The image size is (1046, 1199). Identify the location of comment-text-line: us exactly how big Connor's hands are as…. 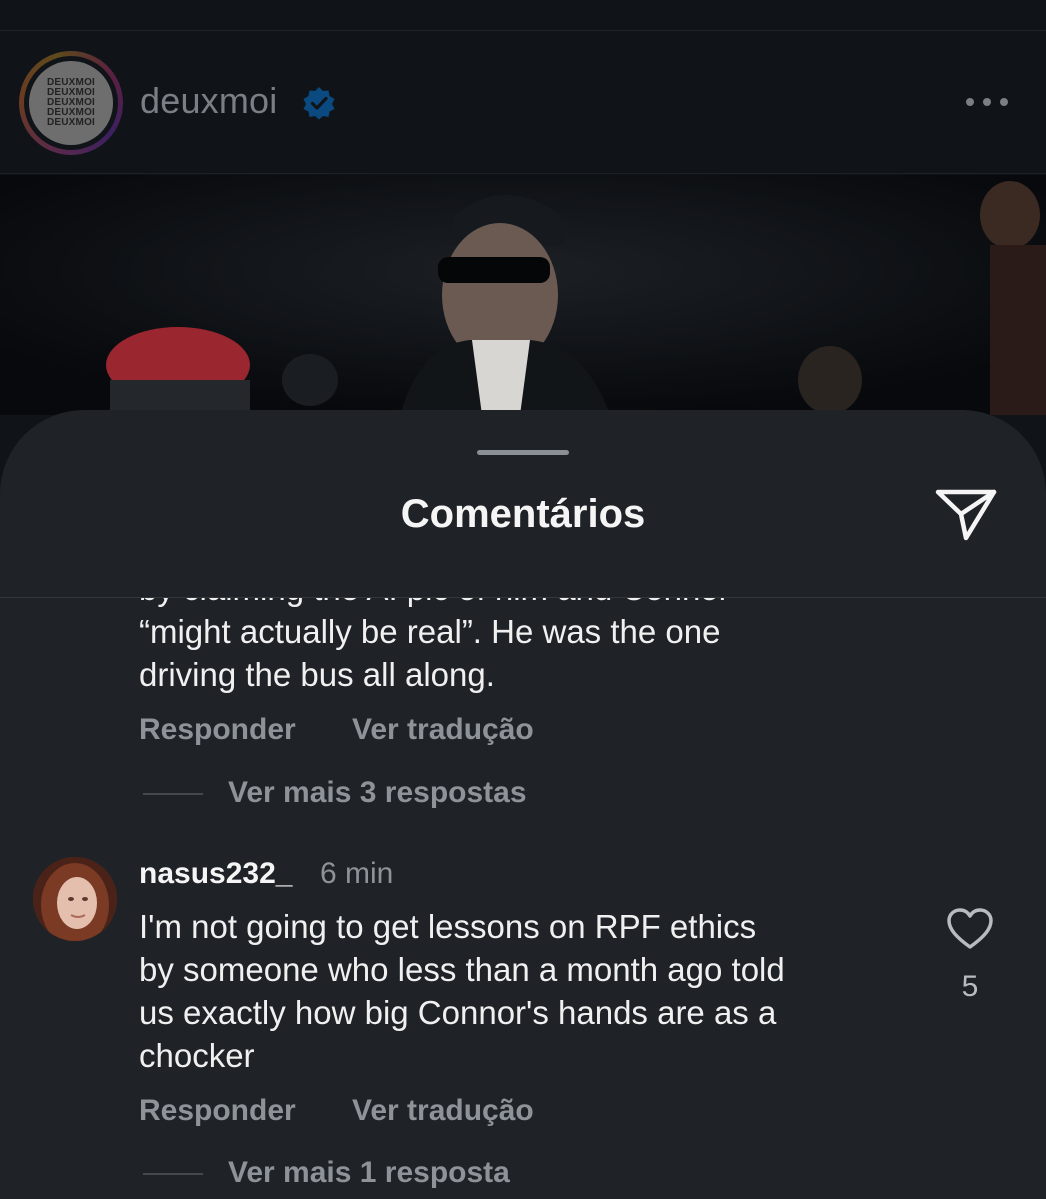
(458, 1012).